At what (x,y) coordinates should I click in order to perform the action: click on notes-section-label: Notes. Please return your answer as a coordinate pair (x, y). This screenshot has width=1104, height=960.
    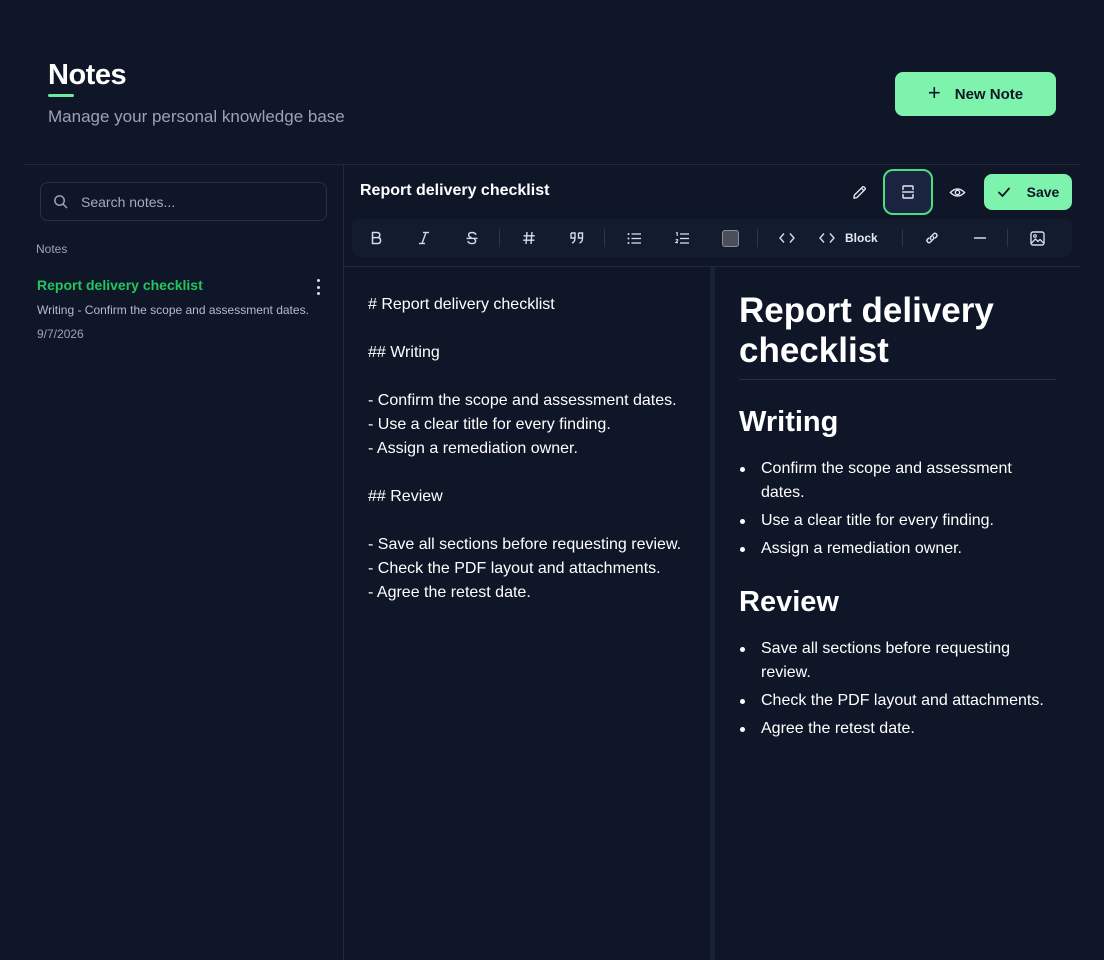
    Looking at the image, I should click on (52, 249).